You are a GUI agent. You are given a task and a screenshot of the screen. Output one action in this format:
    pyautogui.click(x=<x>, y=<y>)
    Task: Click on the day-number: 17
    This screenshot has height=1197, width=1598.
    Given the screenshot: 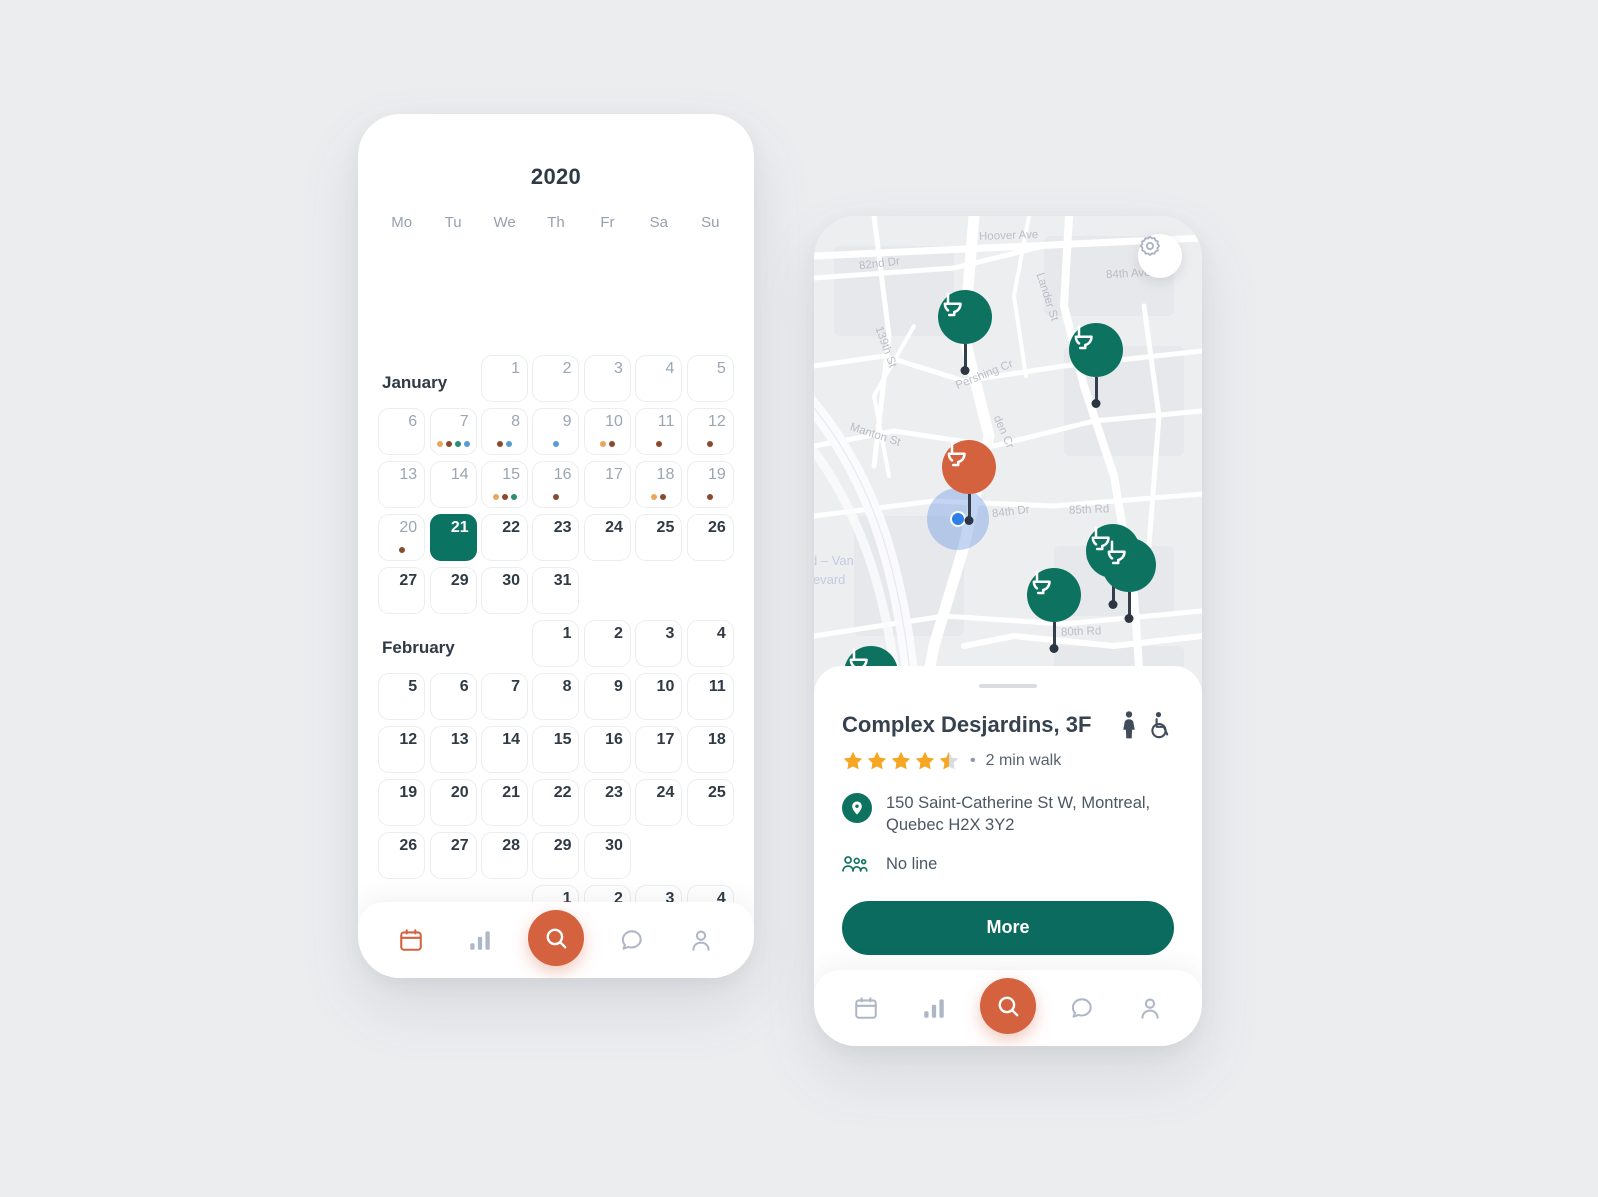 What is the action you would take?
    pyautogui.click(x=665, y=739)
    